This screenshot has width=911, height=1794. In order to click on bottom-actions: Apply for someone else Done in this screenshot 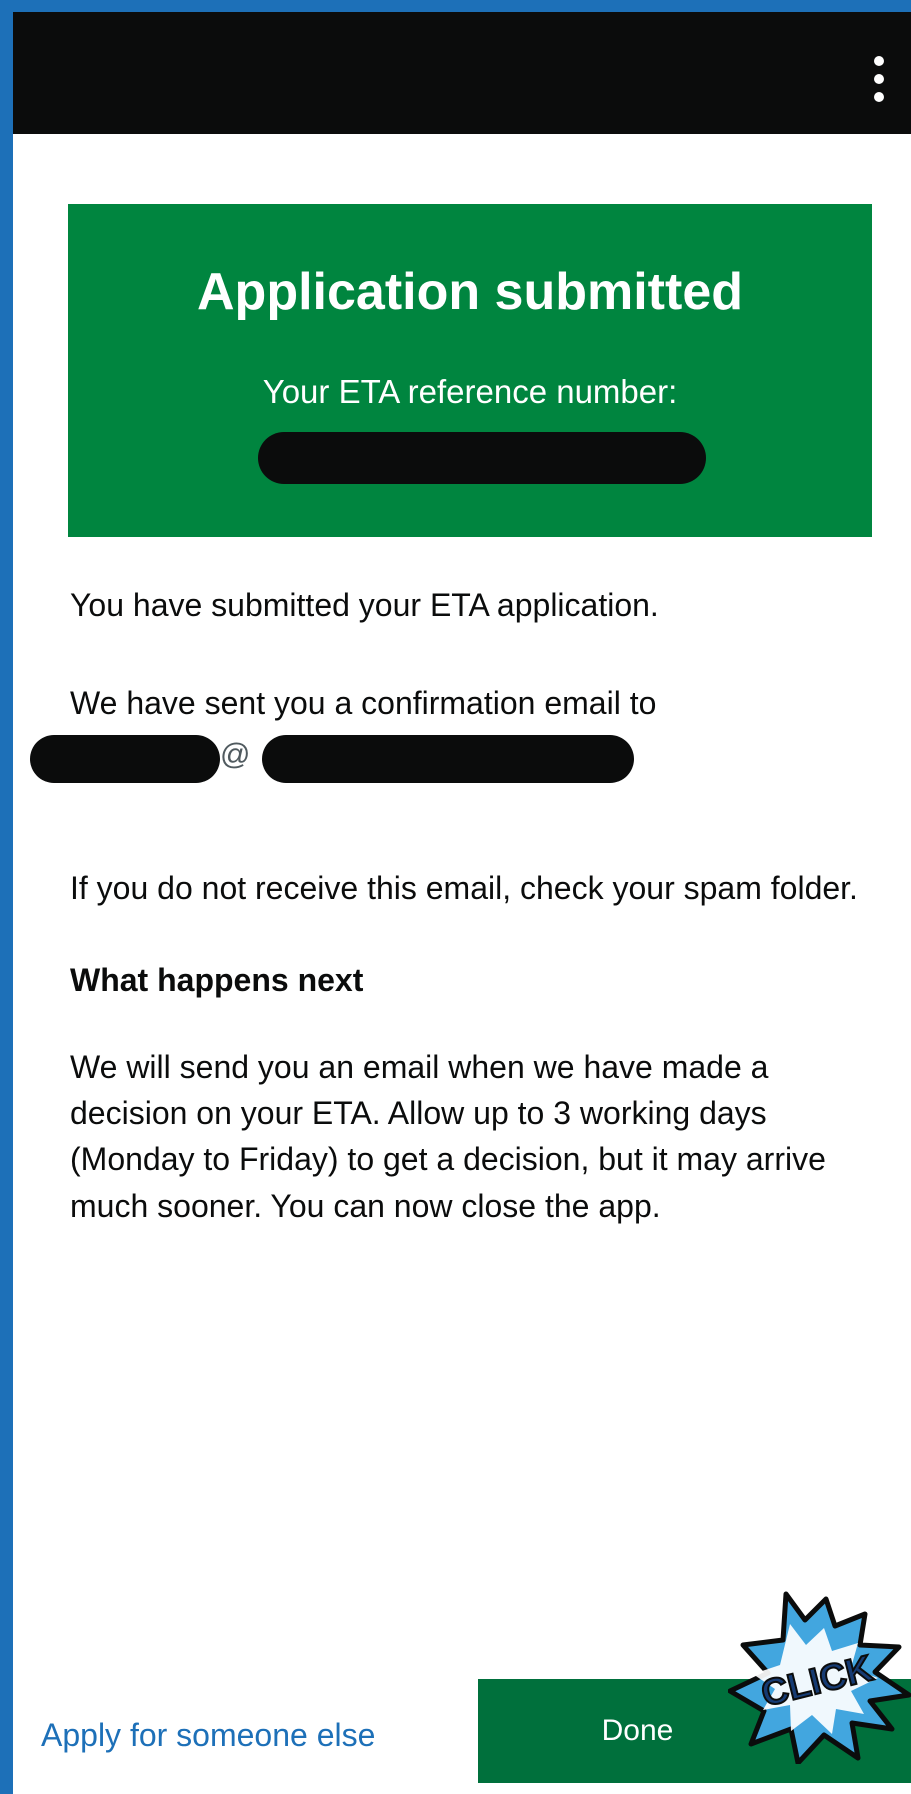, I will do `click(462, 1736)`.